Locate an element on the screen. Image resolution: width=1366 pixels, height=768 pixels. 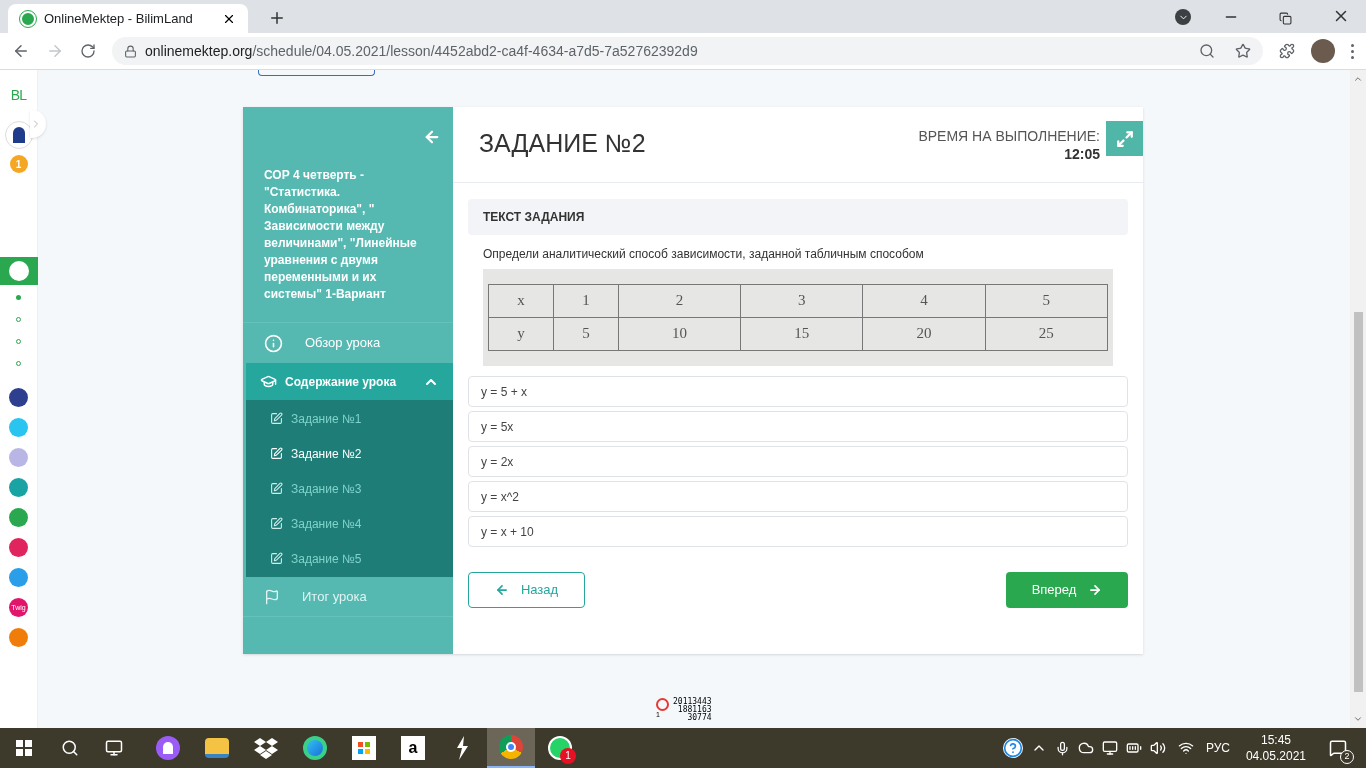
arrow-left-icon is located at coordinates (501, 590).